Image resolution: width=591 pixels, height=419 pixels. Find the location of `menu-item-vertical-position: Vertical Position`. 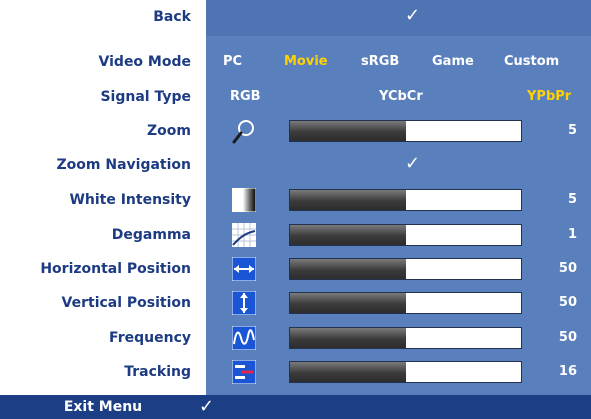

menu-item-vertical-position: Vertical Position is located at coordinates (126, 303).